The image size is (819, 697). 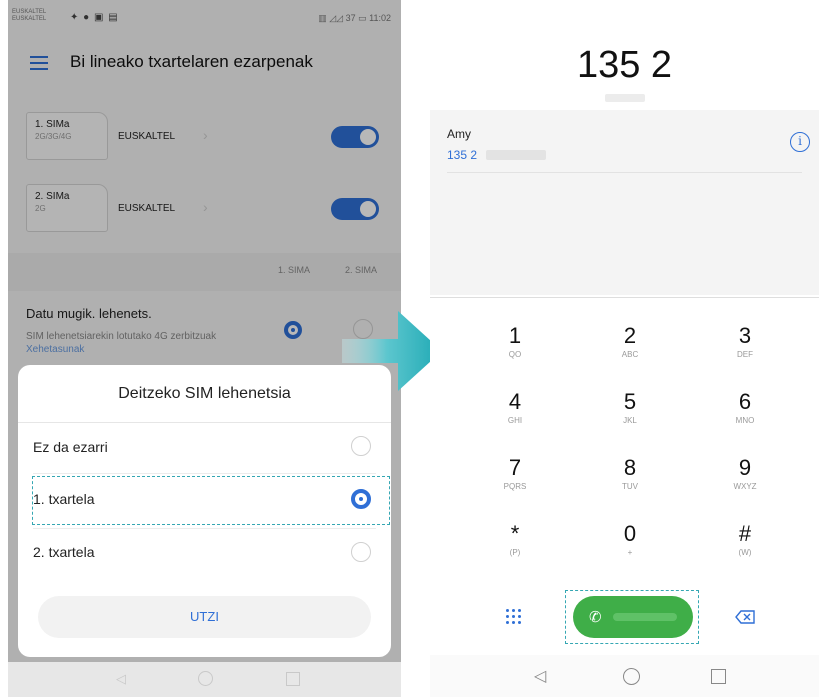 I want to click on key-3: 3 DEF, so click(x=745, y=351).